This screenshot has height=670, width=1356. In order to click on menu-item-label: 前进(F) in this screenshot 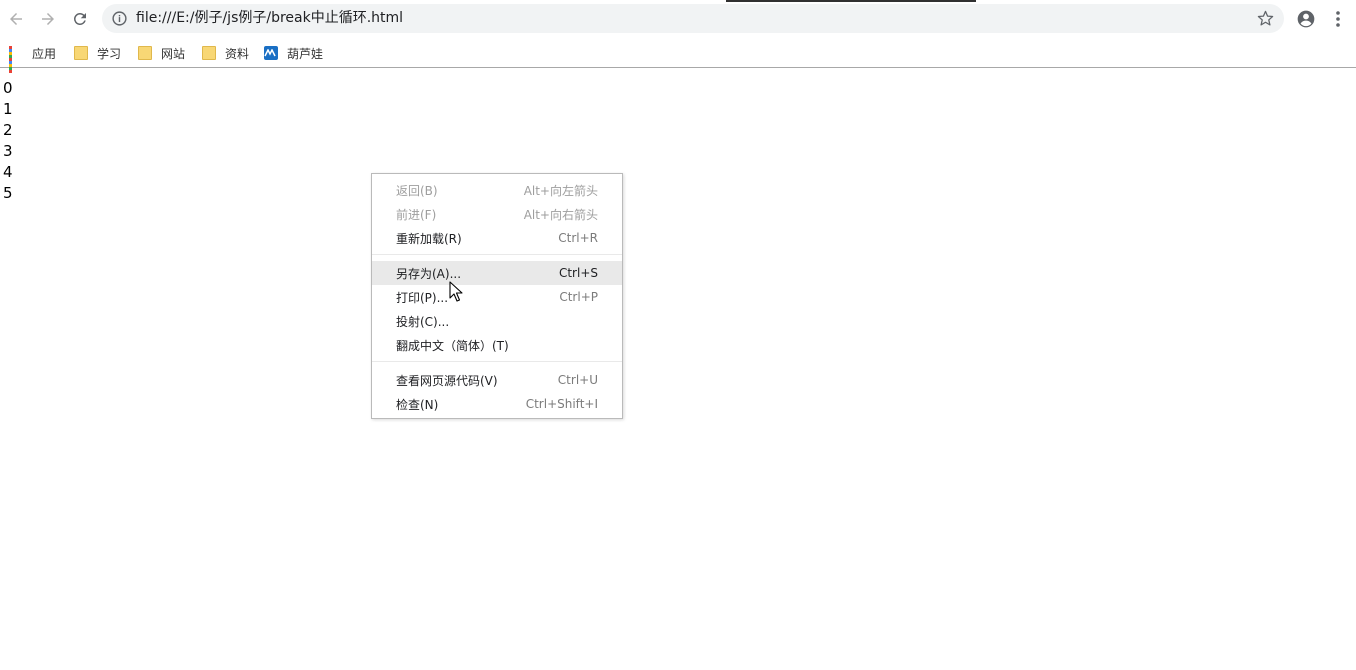, I will do `click(416, 214)`.